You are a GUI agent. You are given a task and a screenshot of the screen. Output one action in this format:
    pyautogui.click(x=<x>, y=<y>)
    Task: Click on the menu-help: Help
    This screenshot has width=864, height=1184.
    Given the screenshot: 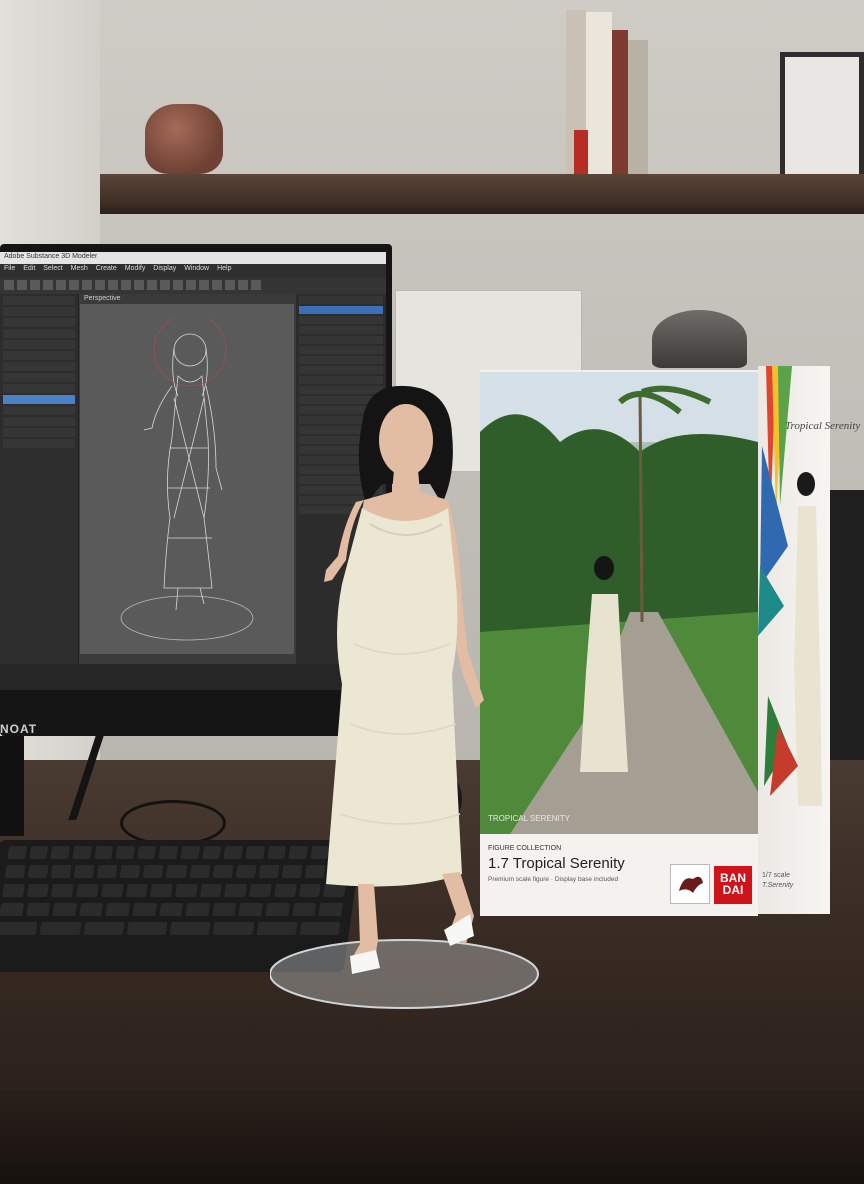 What is the action you would take?
    pyautogui.click(x=224, y=268)
    